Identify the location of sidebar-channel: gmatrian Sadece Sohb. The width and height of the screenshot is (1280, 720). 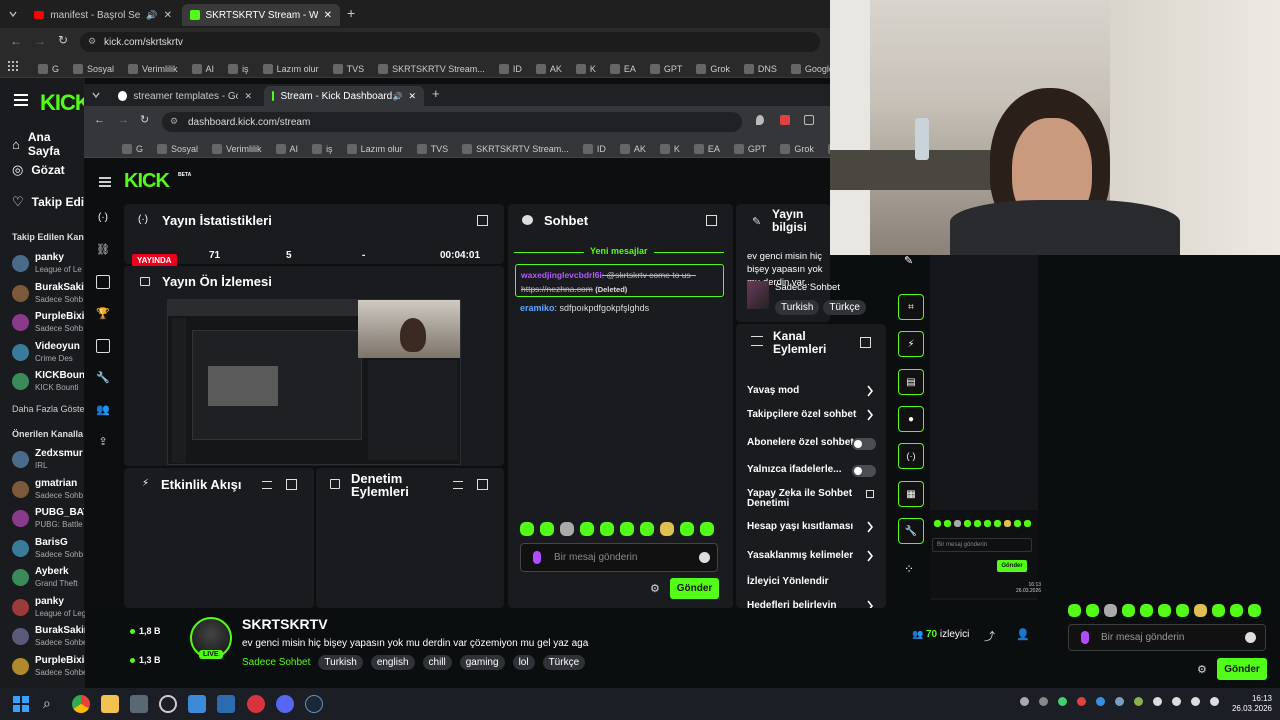
(47, 489).